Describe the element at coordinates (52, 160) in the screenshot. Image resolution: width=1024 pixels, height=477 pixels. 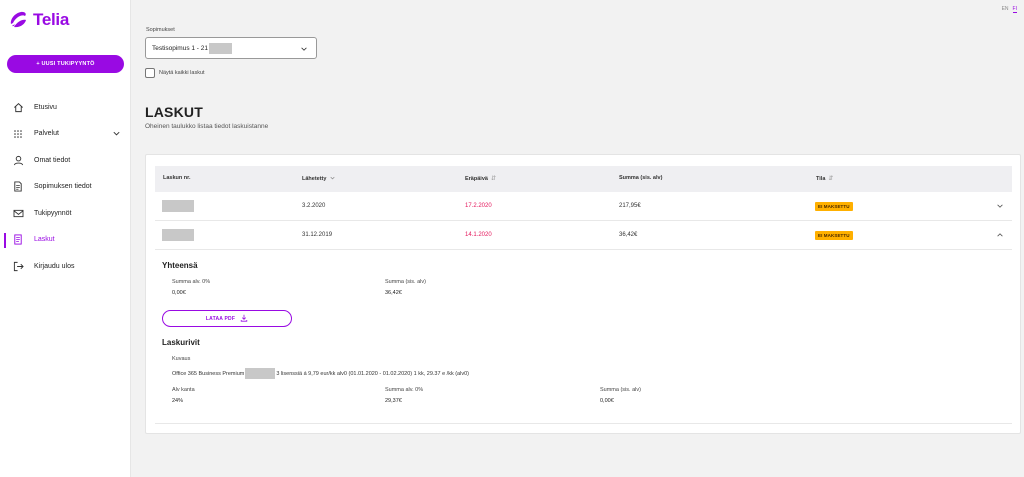
I see `sidebar-item-label: Omat tiedot` at that location.